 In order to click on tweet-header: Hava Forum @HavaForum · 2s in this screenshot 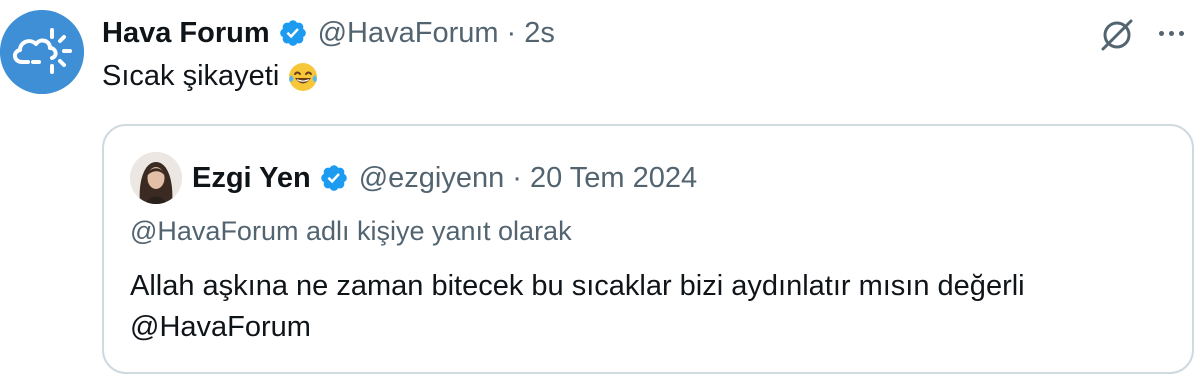, I will do `click(328, 33)`.